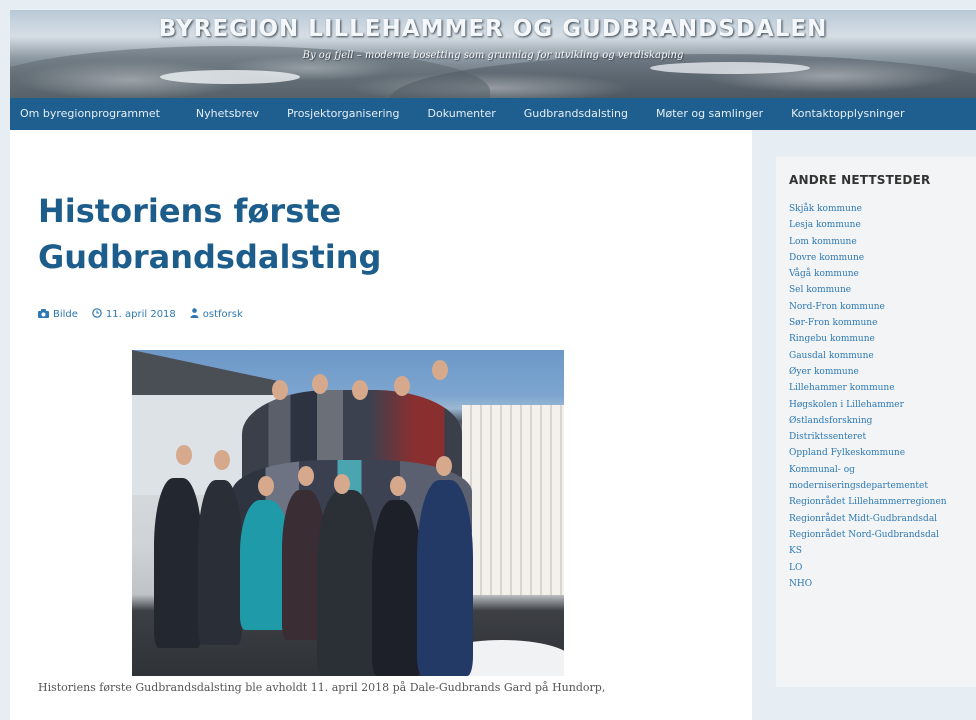  I want to click on sidebar-link: Vågå kommune, so click(882, 274).